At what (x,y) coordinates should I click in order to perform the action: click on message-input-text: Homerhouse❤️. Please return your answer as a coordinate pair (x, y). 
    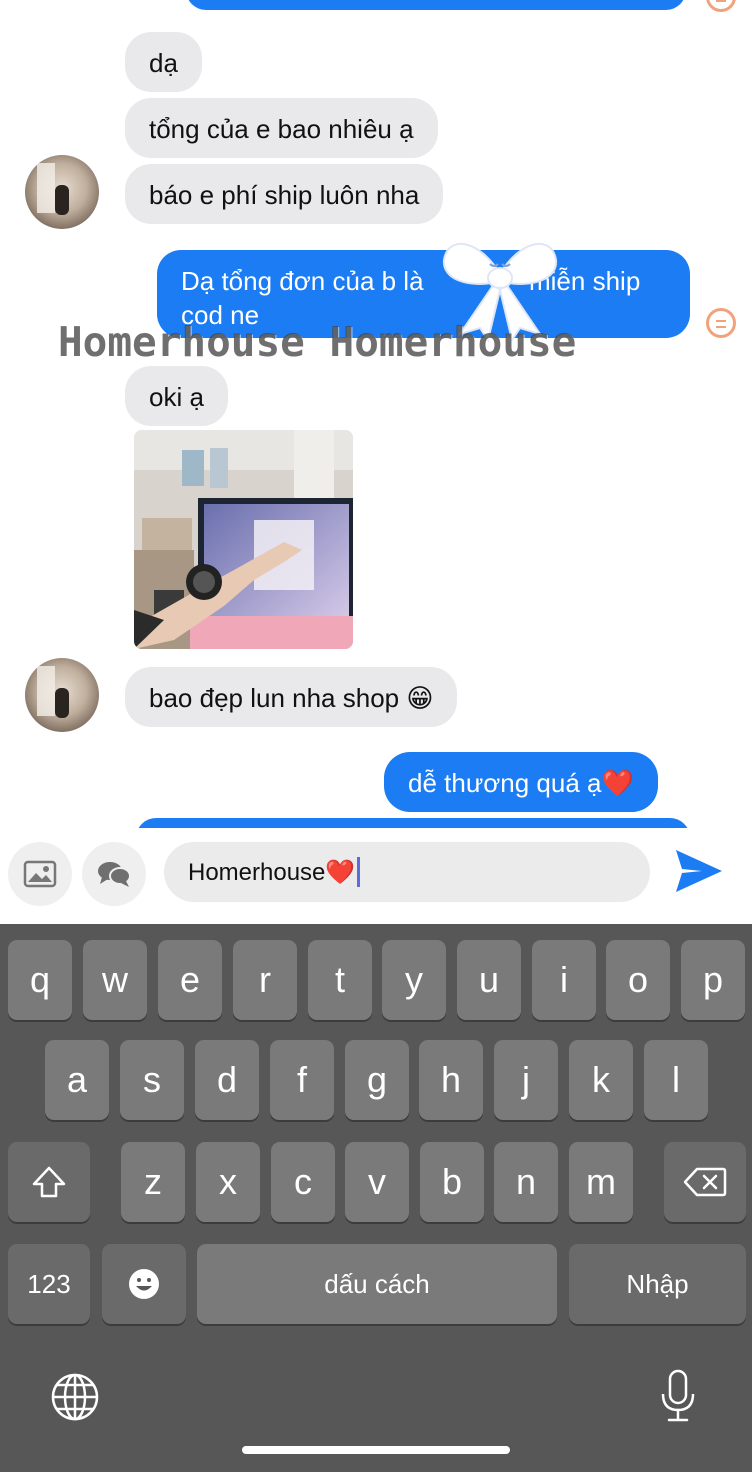
    Looking at the image, I should click on (272, 872).